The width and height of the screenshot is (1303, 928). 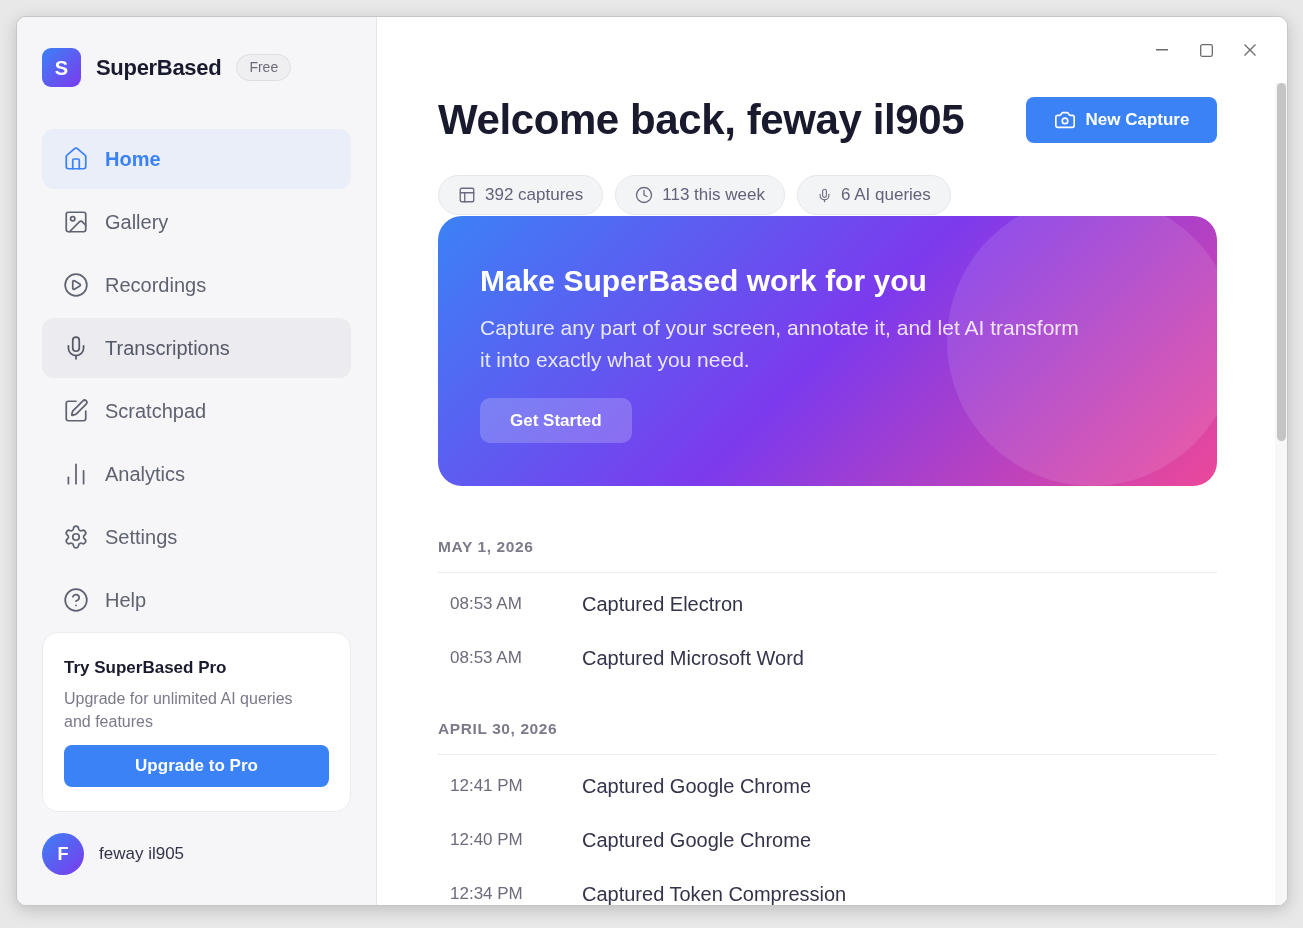 I want to click on activity-time: 12:41 PM, so click(x=487, y=786).